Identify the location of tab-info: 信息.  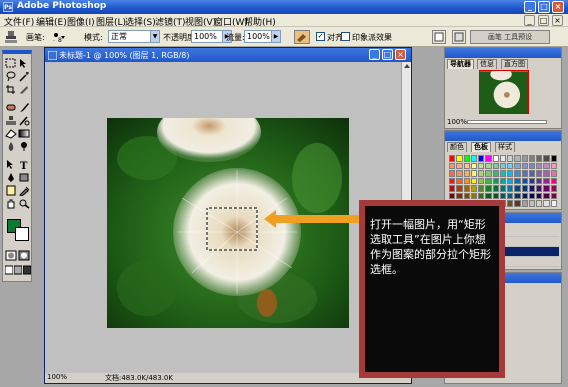
(487, 64).